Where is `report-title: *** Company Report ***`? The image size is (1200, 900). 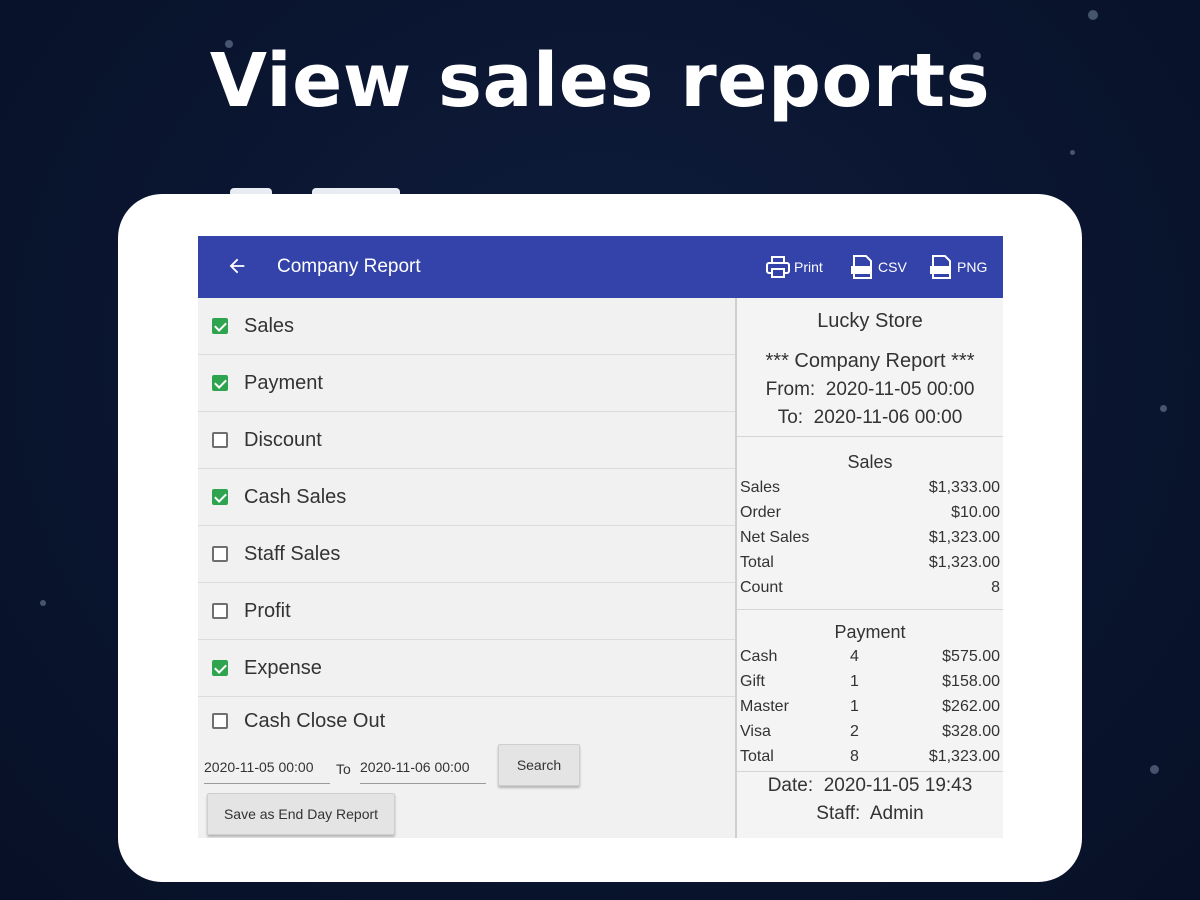
report-title: *** Company Report *** is located at coordinates (870, 361).